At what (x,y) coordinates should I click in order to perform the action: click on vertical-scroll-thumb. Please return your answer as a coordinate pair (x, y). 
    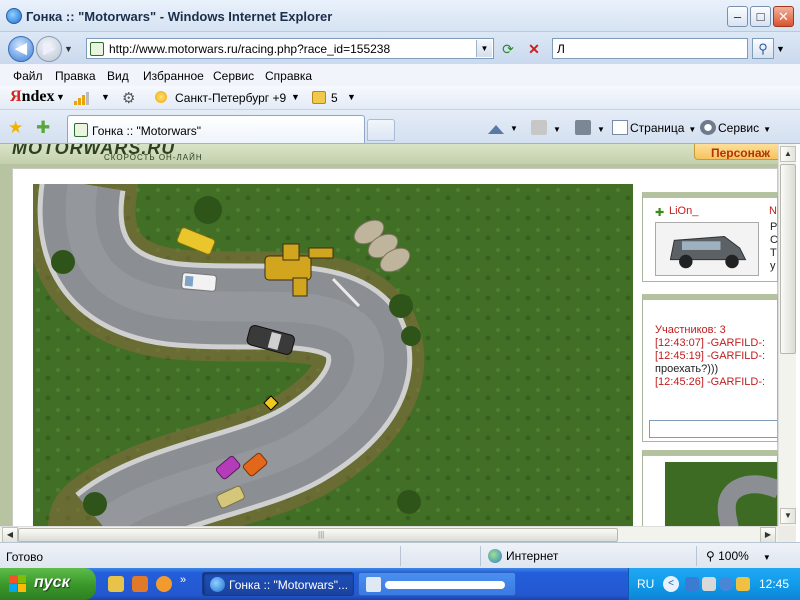
    Looking at the image, I should click on (788, 259).